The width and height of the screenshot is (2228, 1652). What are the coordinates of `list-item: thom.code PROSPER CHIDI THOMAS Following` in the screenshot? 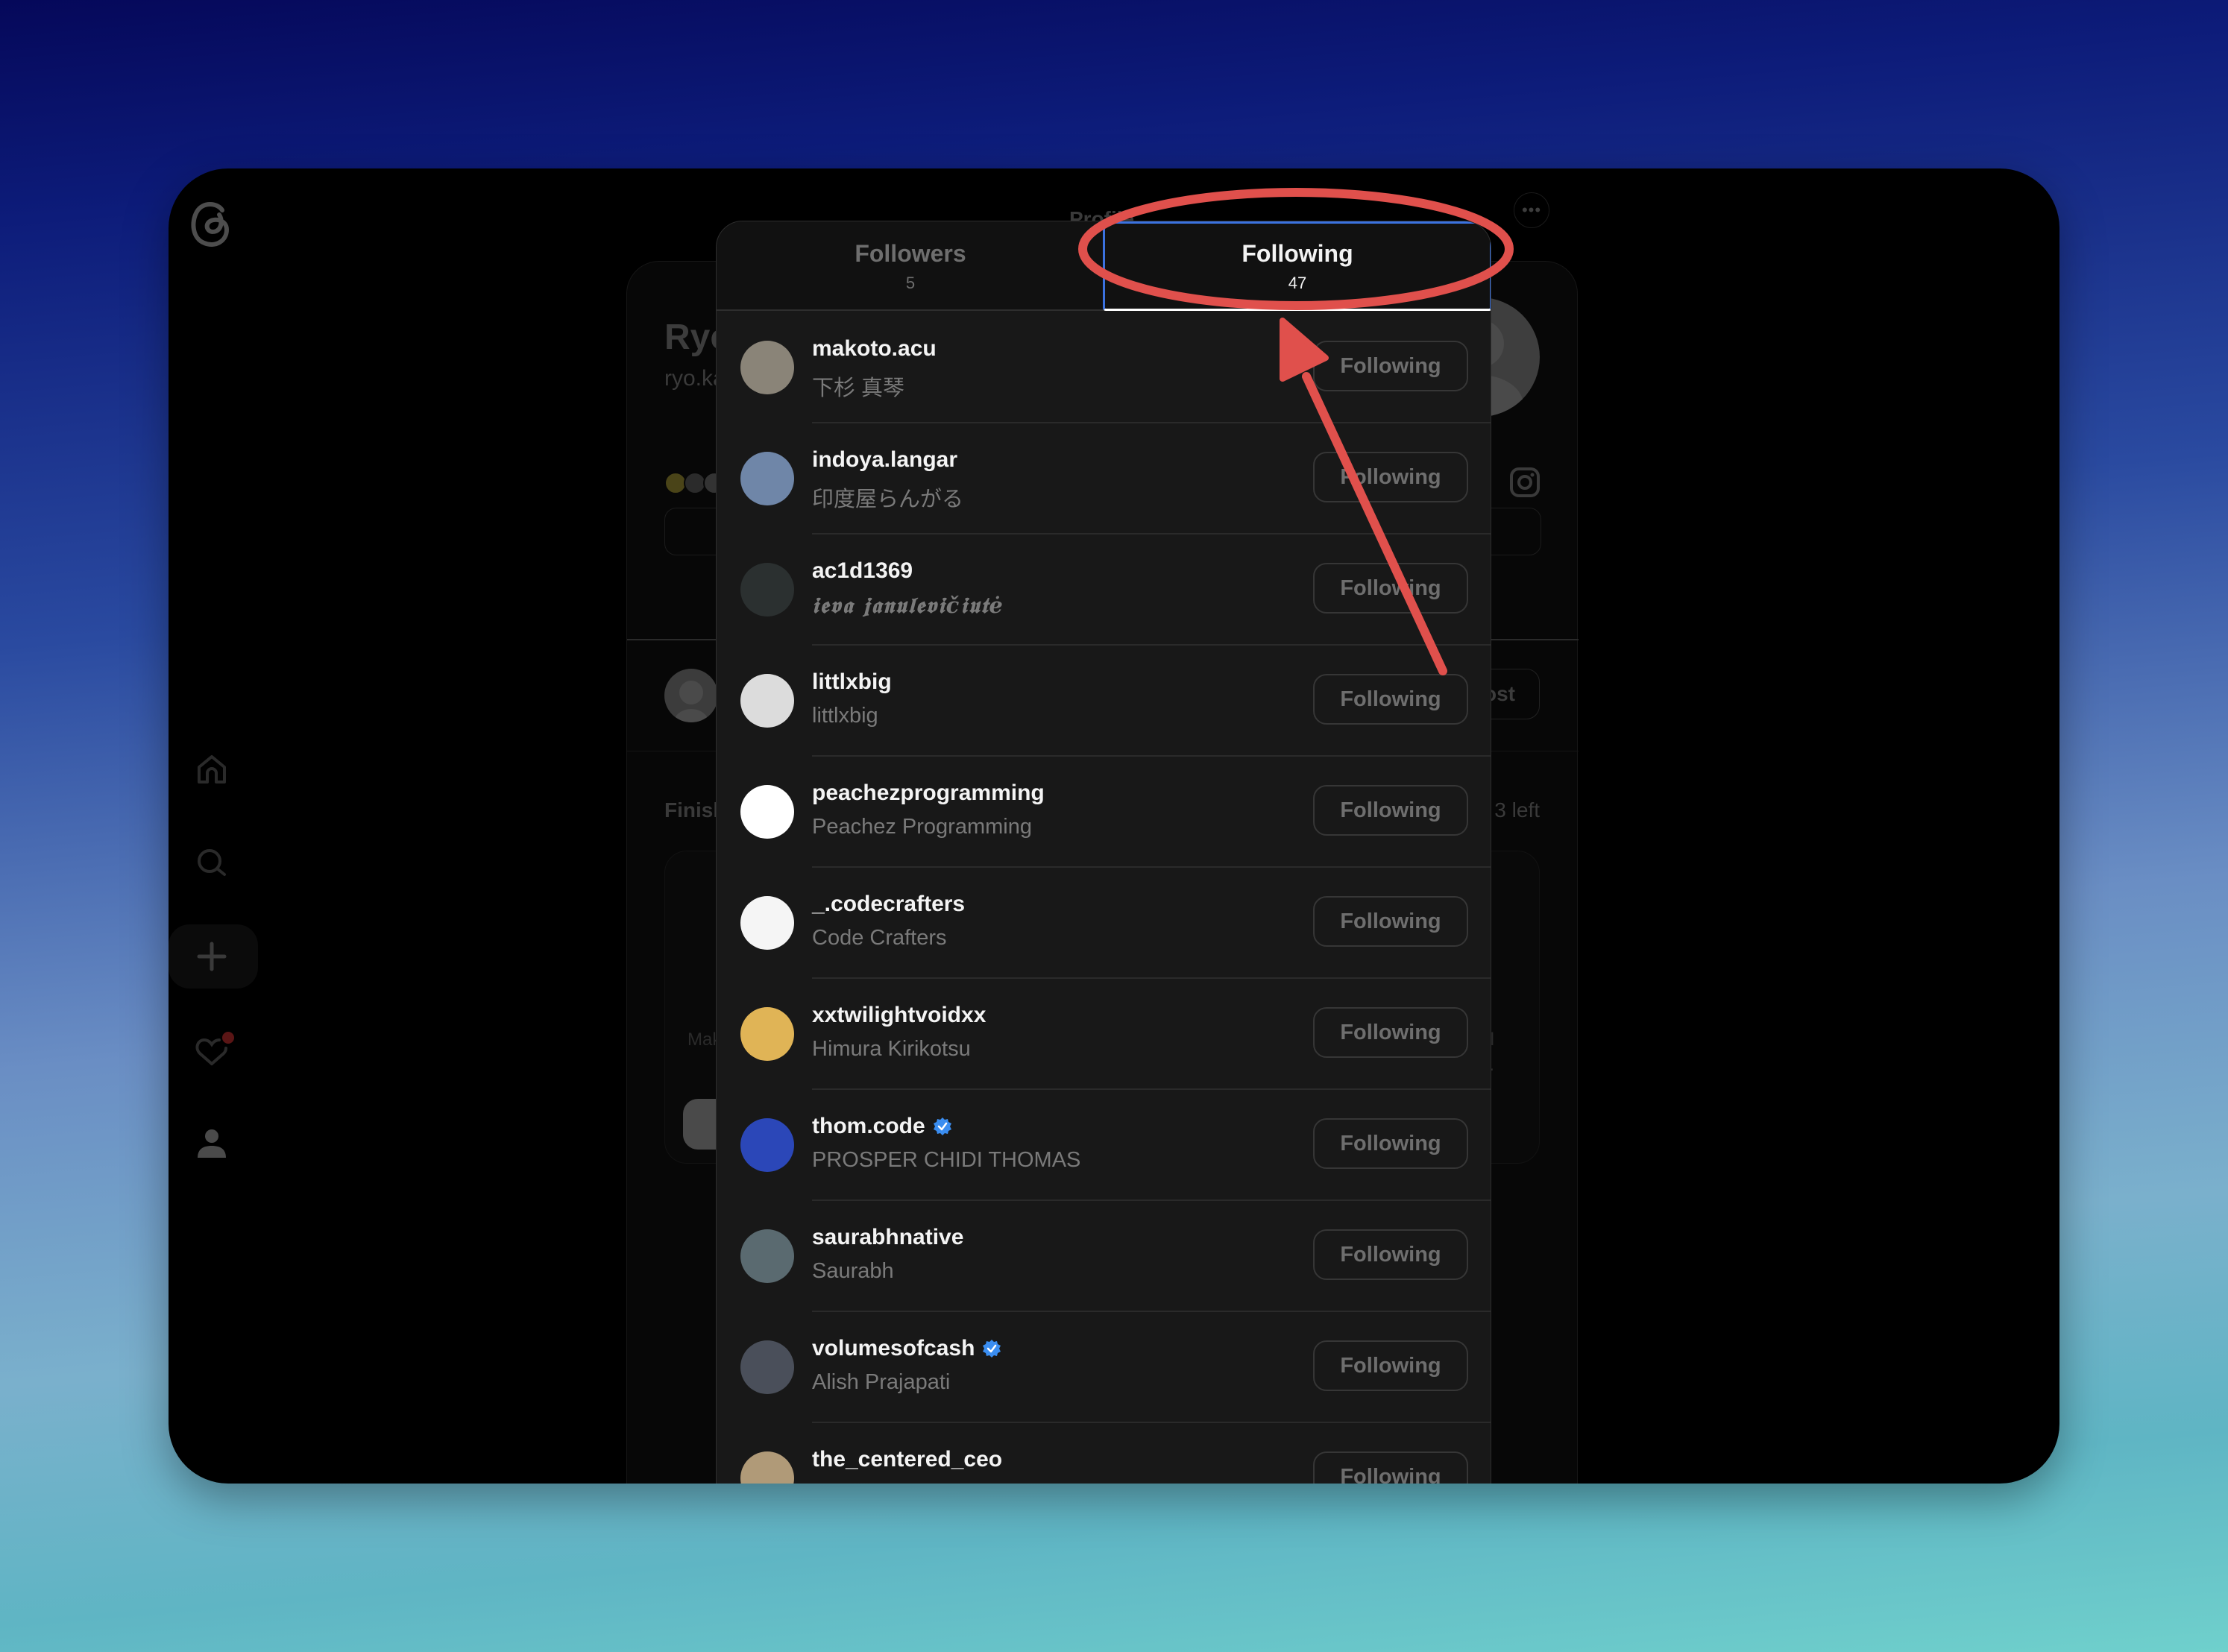 It's located at (1104, 1146).